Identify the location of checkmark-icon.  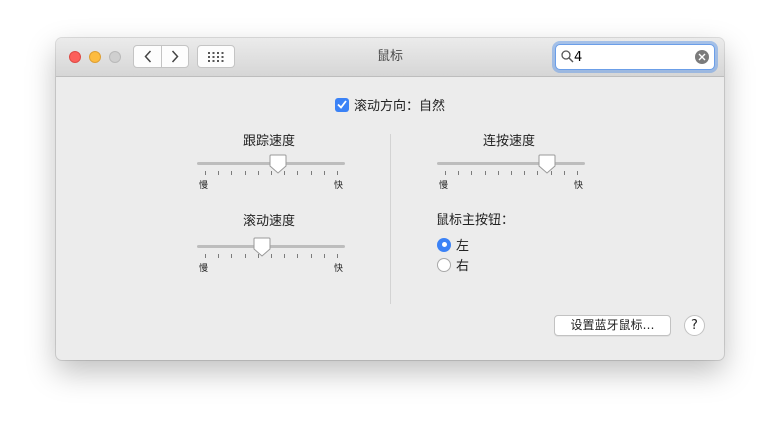
(342, 104).